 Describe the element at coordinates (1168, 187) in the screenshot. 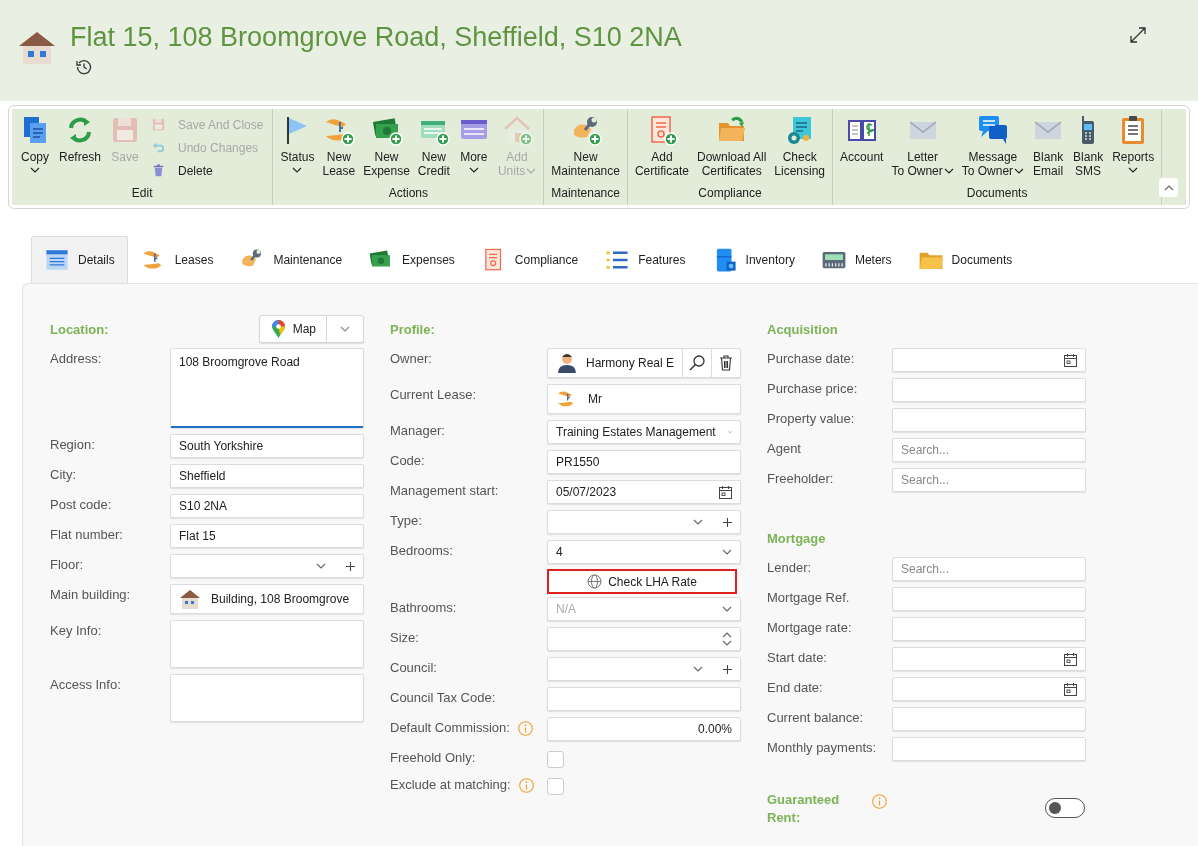

I see `collapse-button` at that location.